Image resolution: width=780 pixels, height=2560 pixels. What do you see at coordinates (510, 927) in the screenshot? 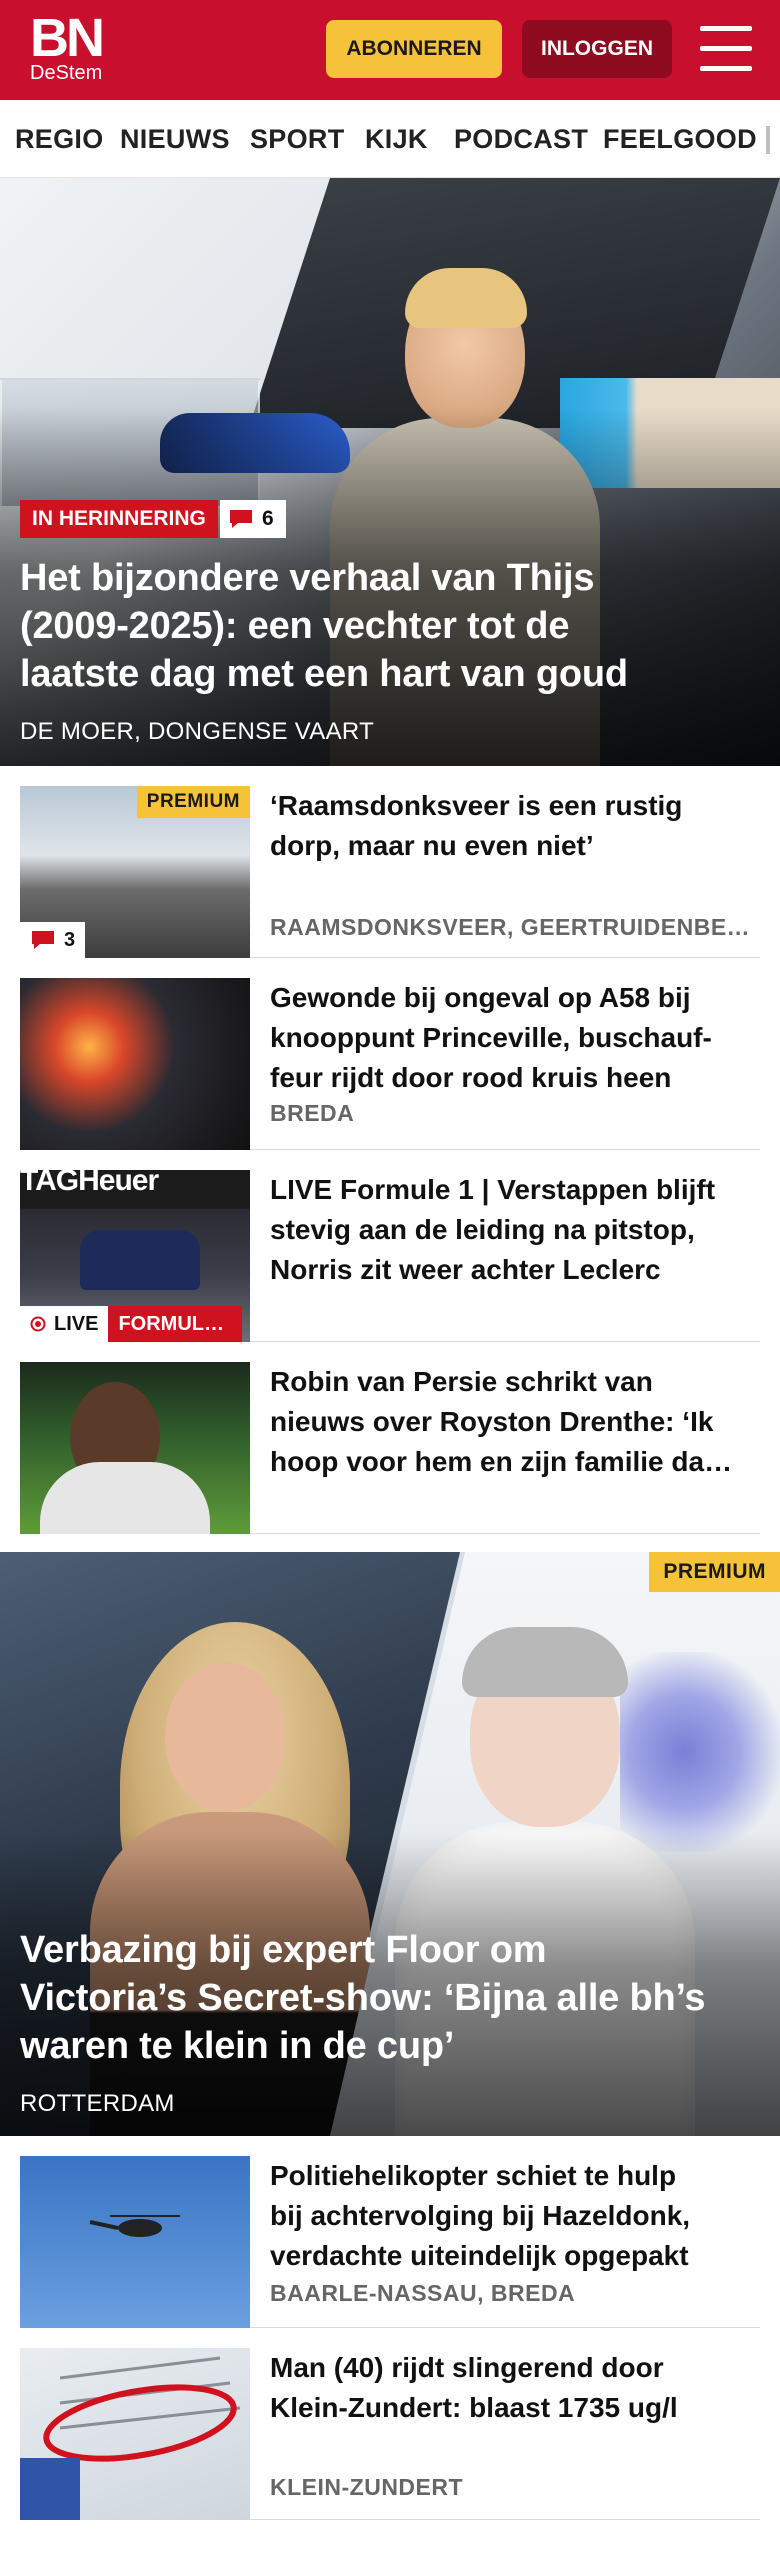
I see `article-location: RAAMSDONKSVEER, GEERTRUIDENBERG` at bounding box center [510, 927].